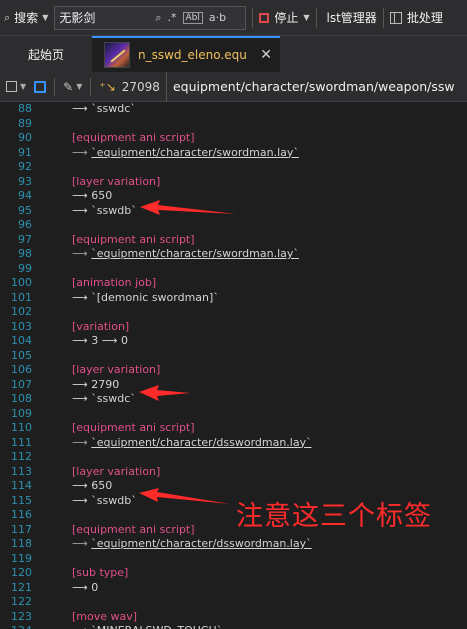  Describe the element at coordinates (21, 369) in the screenshot. I see `line-number: 106` at that location.